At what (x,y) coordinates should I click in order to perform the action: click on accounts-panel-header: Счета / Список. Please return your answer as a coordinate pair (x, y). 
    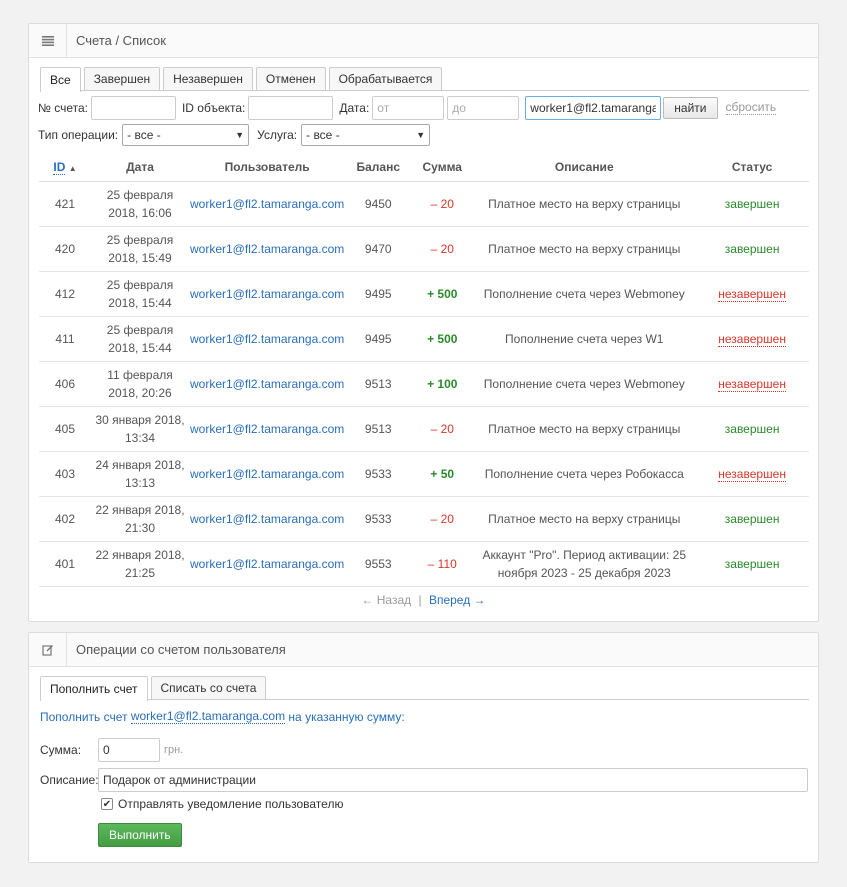
    Looking at the image, I should click on (423, 40).